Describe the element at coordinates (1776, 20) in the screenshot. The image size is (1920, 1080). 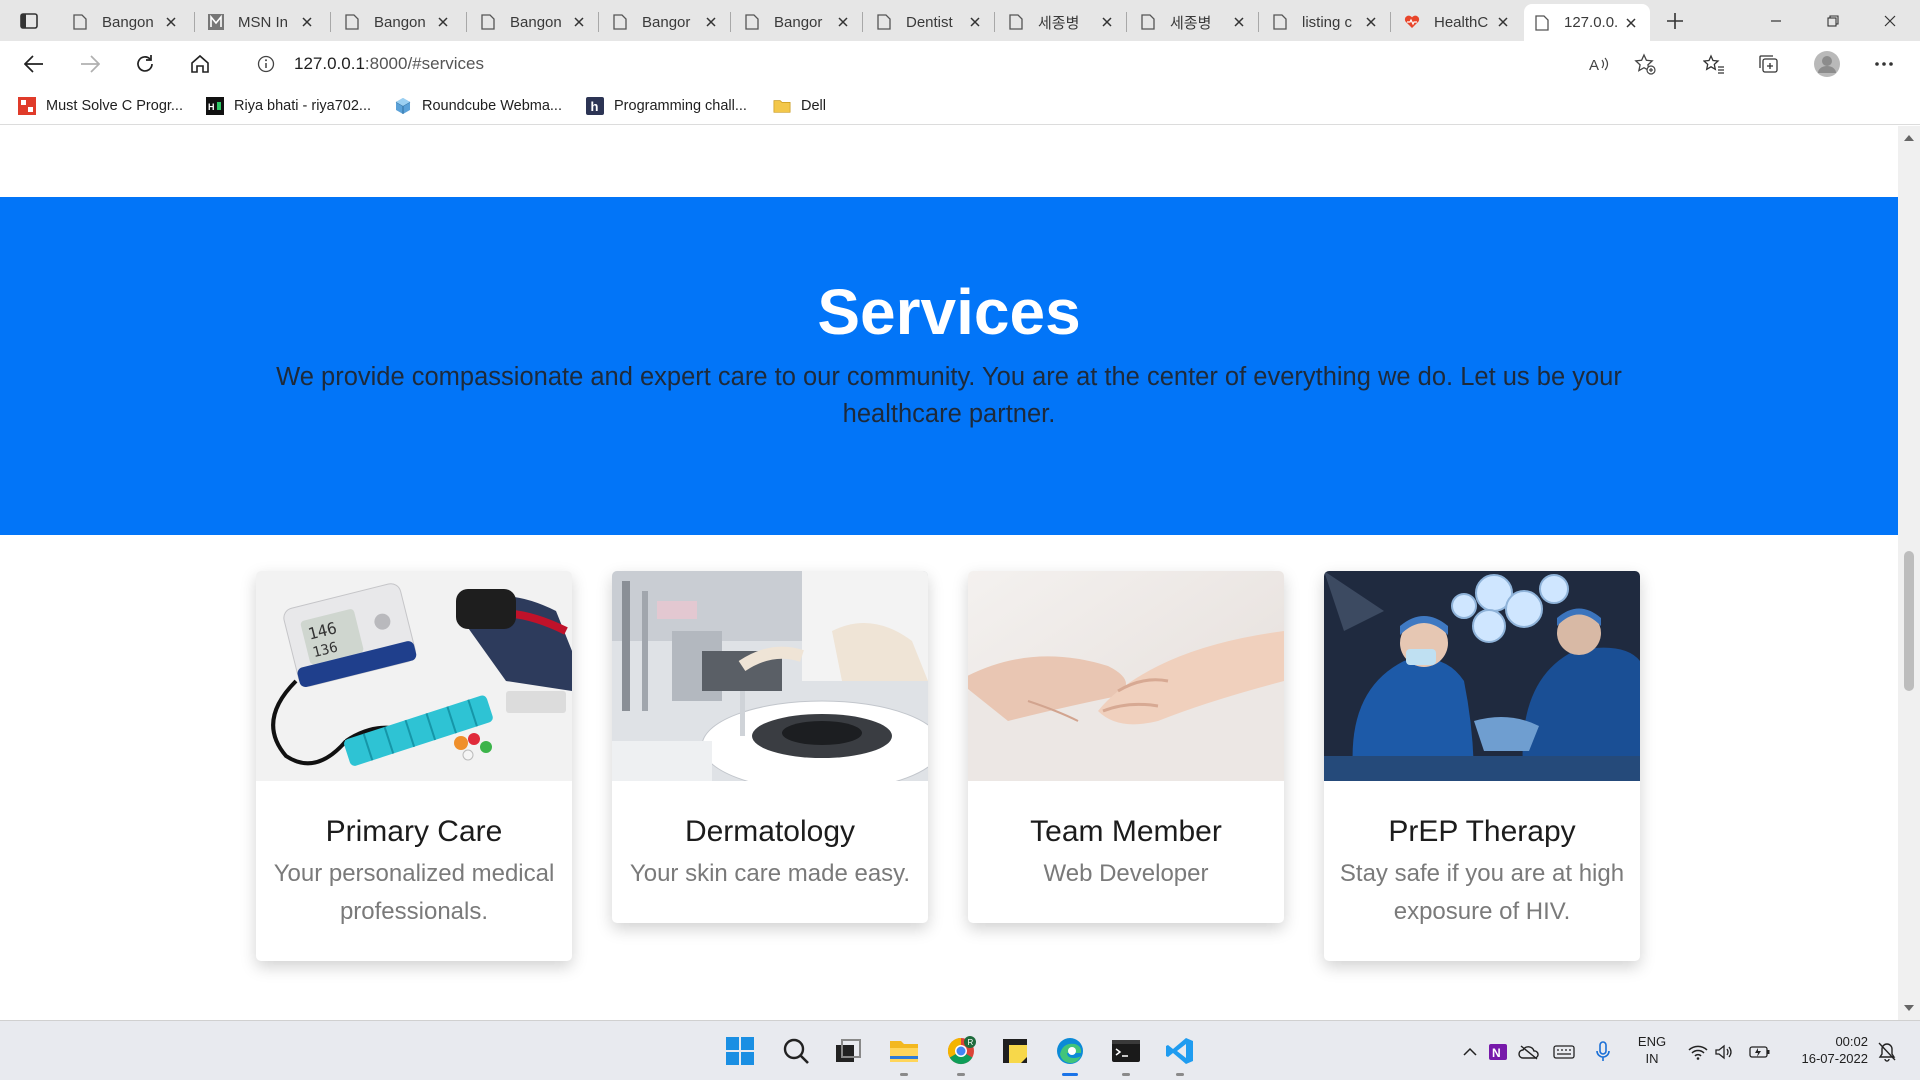
I see `minimize-button` at that location.